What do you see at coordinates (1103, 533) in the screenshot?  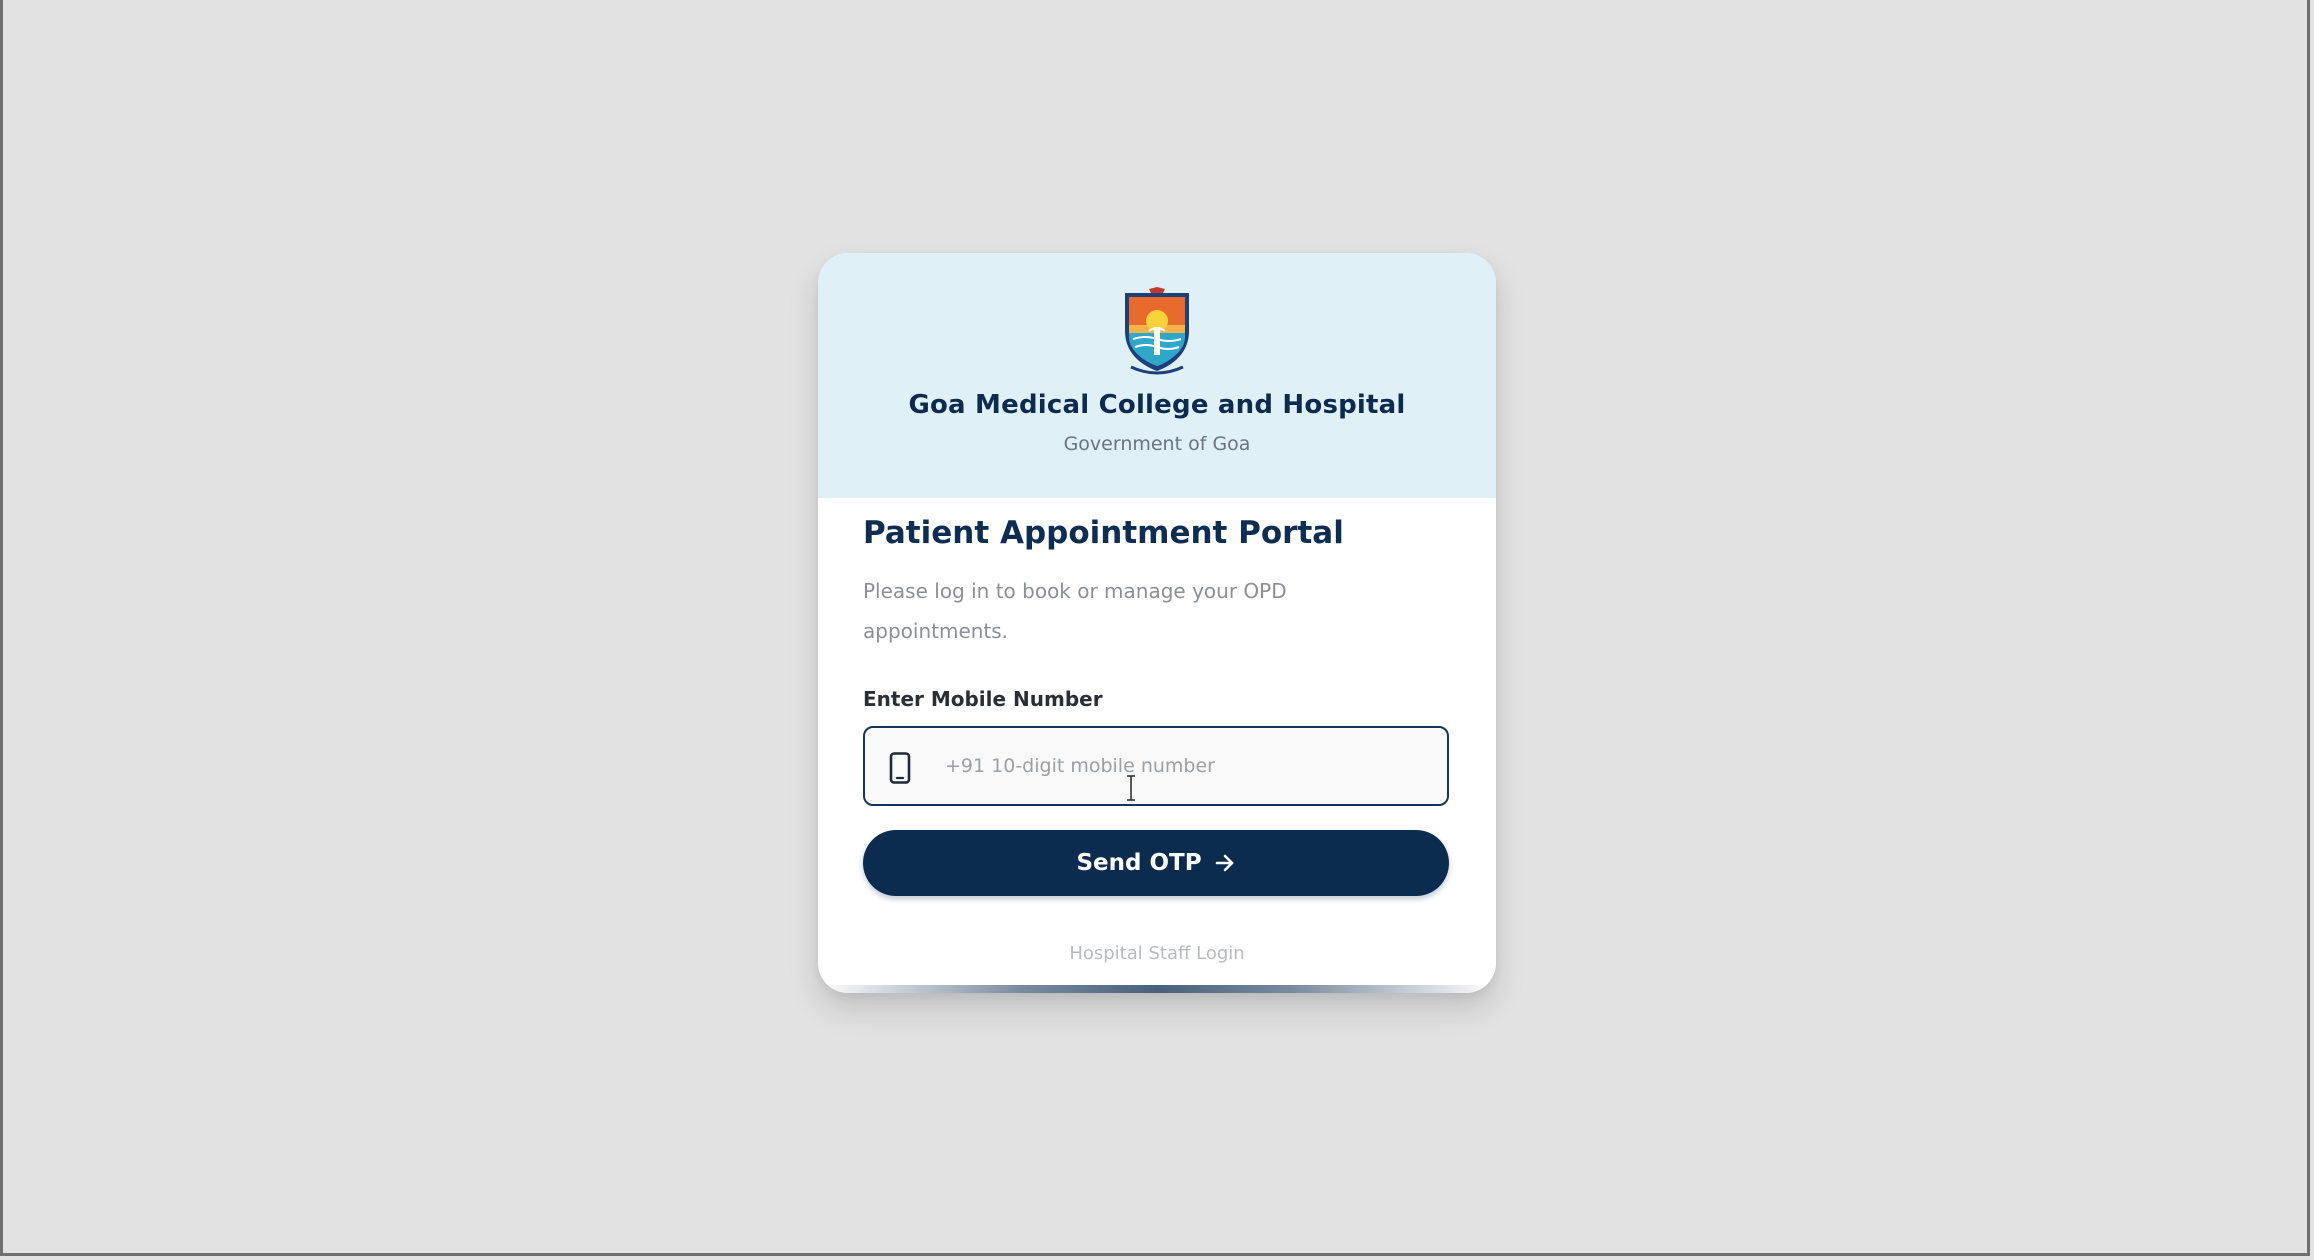 I see `portal-title: Patient Appointment Portal` at bounding box center [1103, 533].